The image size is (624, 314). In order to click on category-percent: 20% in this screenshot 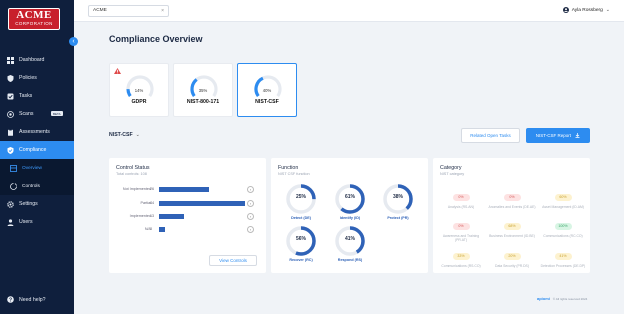, I will do `click(512, 256)`.